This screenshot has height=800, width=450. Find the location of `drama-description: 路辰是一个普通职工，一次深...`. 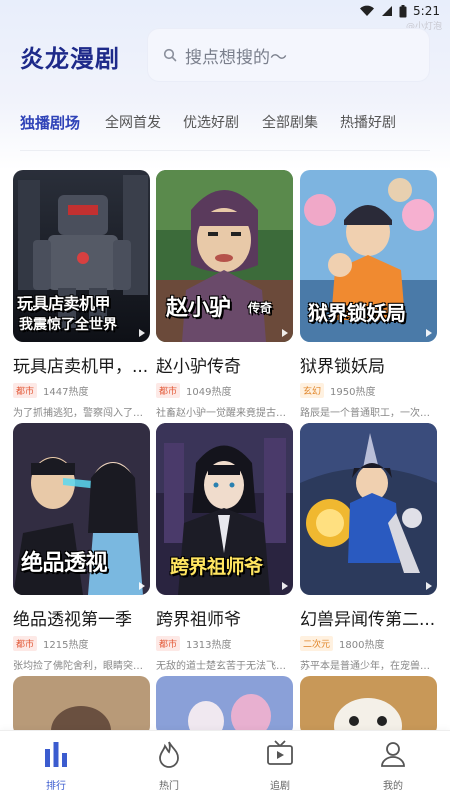

drama-description: 路辰是一个普通职工，一次深... is located at coordinates (368, 413).